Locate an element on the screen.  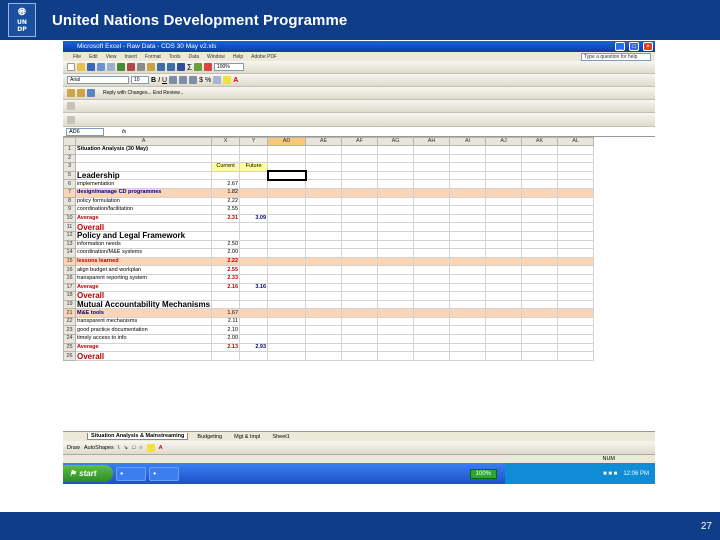
tab-mgt-impl: Mgt & Impl is located at coordinates (247, 437).